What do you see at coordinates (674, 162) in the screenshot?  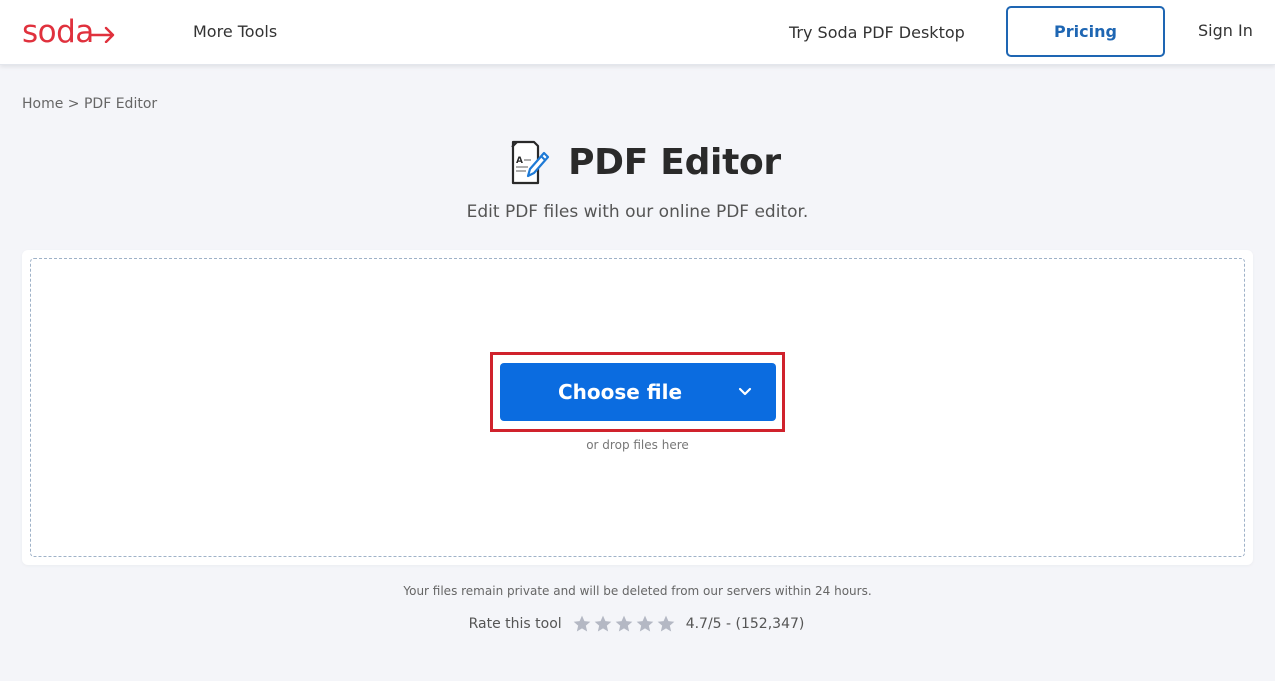 I see `page-title: PDF Editor` at bounding box center [674, 162].